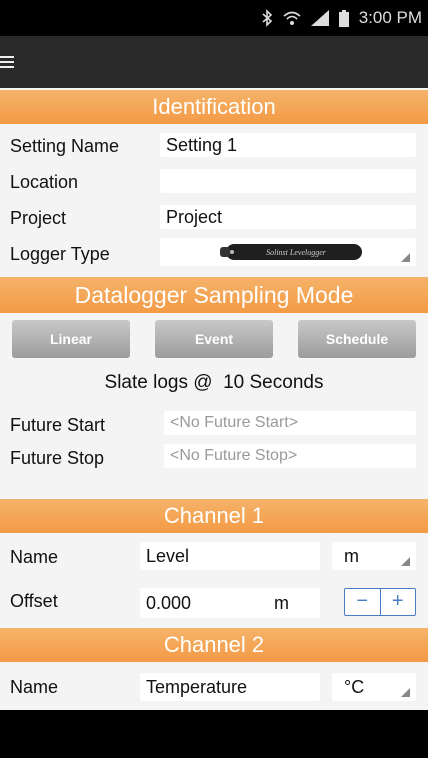 Image resolution: width=428 pixels, height=758 pixels. What do you see at coordinates (363, 602) in the screenshot?
I see `decrement-button: −` at bounding box center [363, 602].